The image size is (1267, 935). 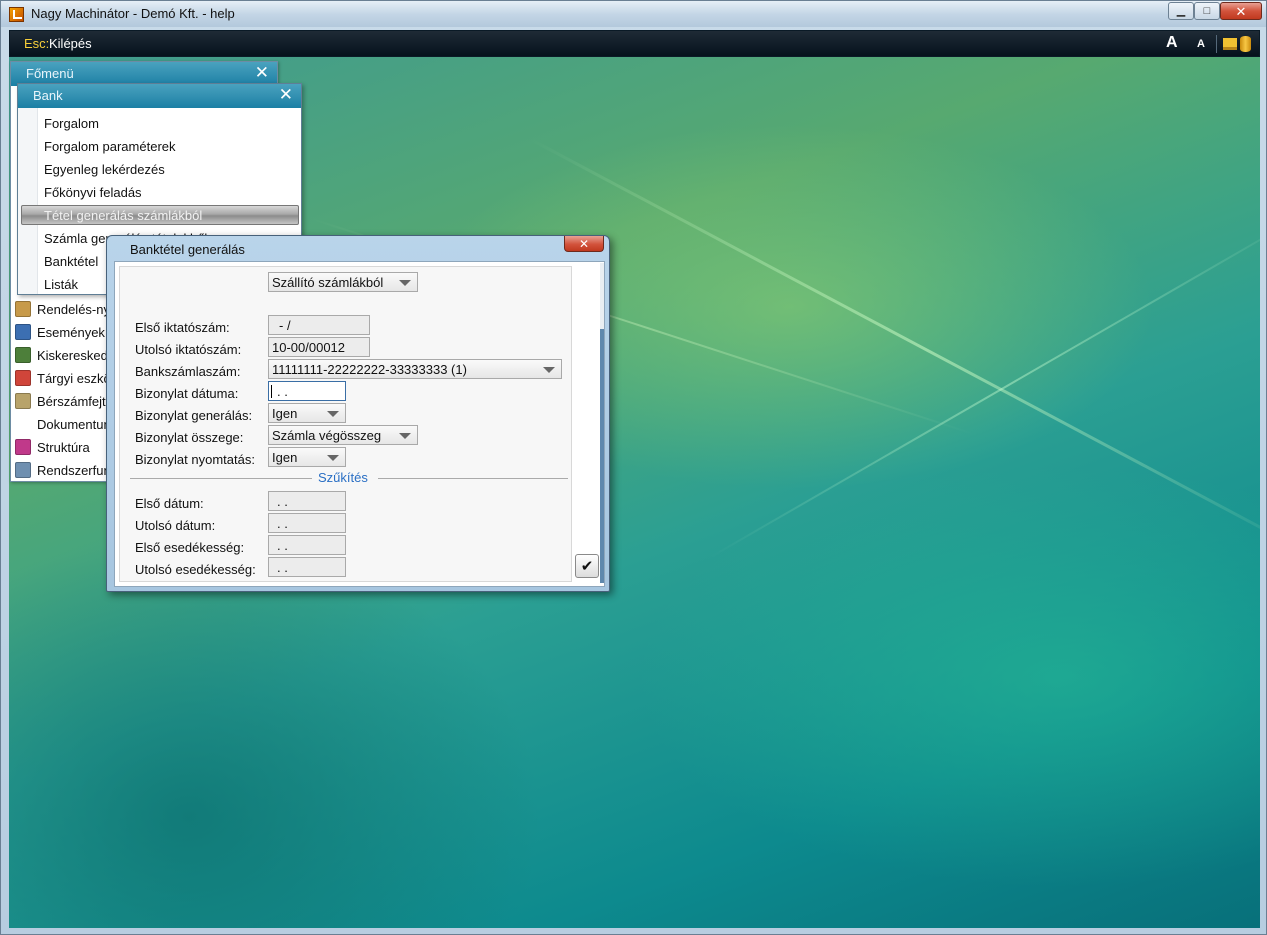 I want to click on elso-esedekesseg-label: Első esedékesség:, so click(x=190, y=547).